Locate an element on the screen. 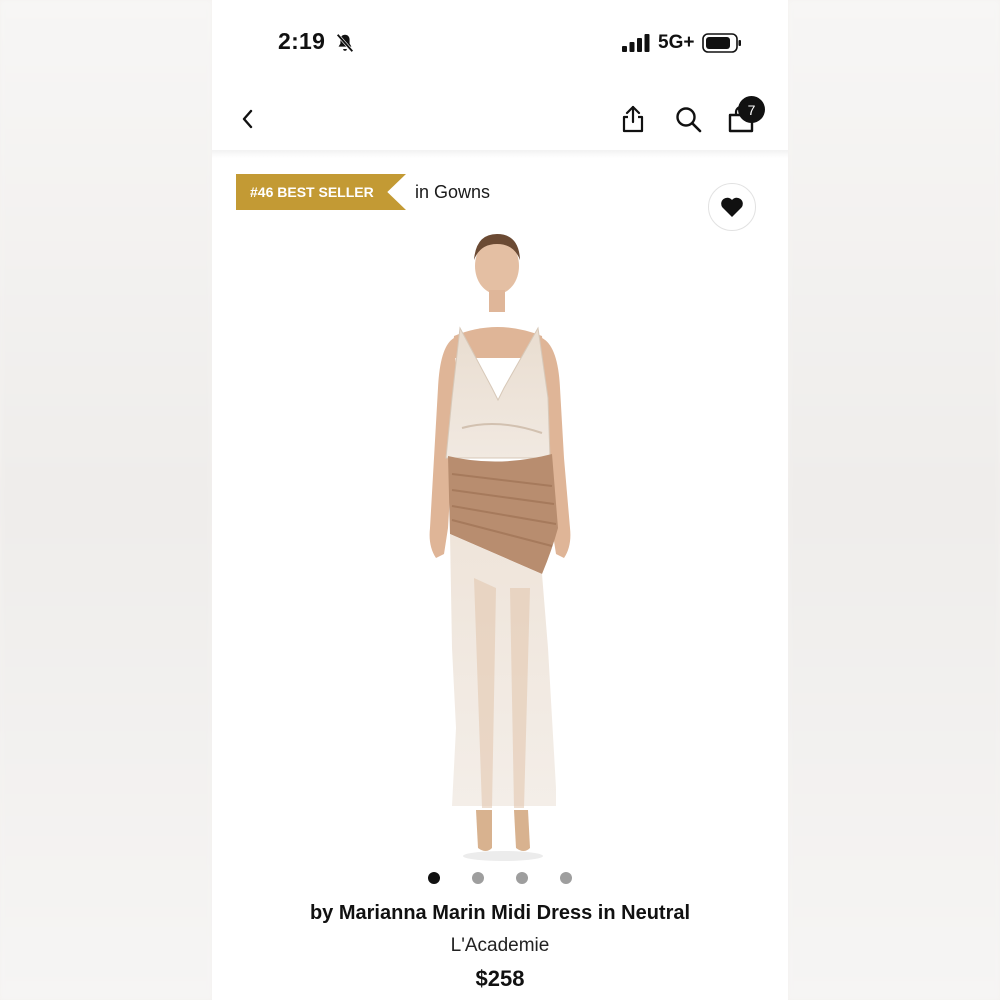 The height and width of the screenshot is (1000, 1000). best-seller-category: in Gowns is located at coordinates (452, 192).